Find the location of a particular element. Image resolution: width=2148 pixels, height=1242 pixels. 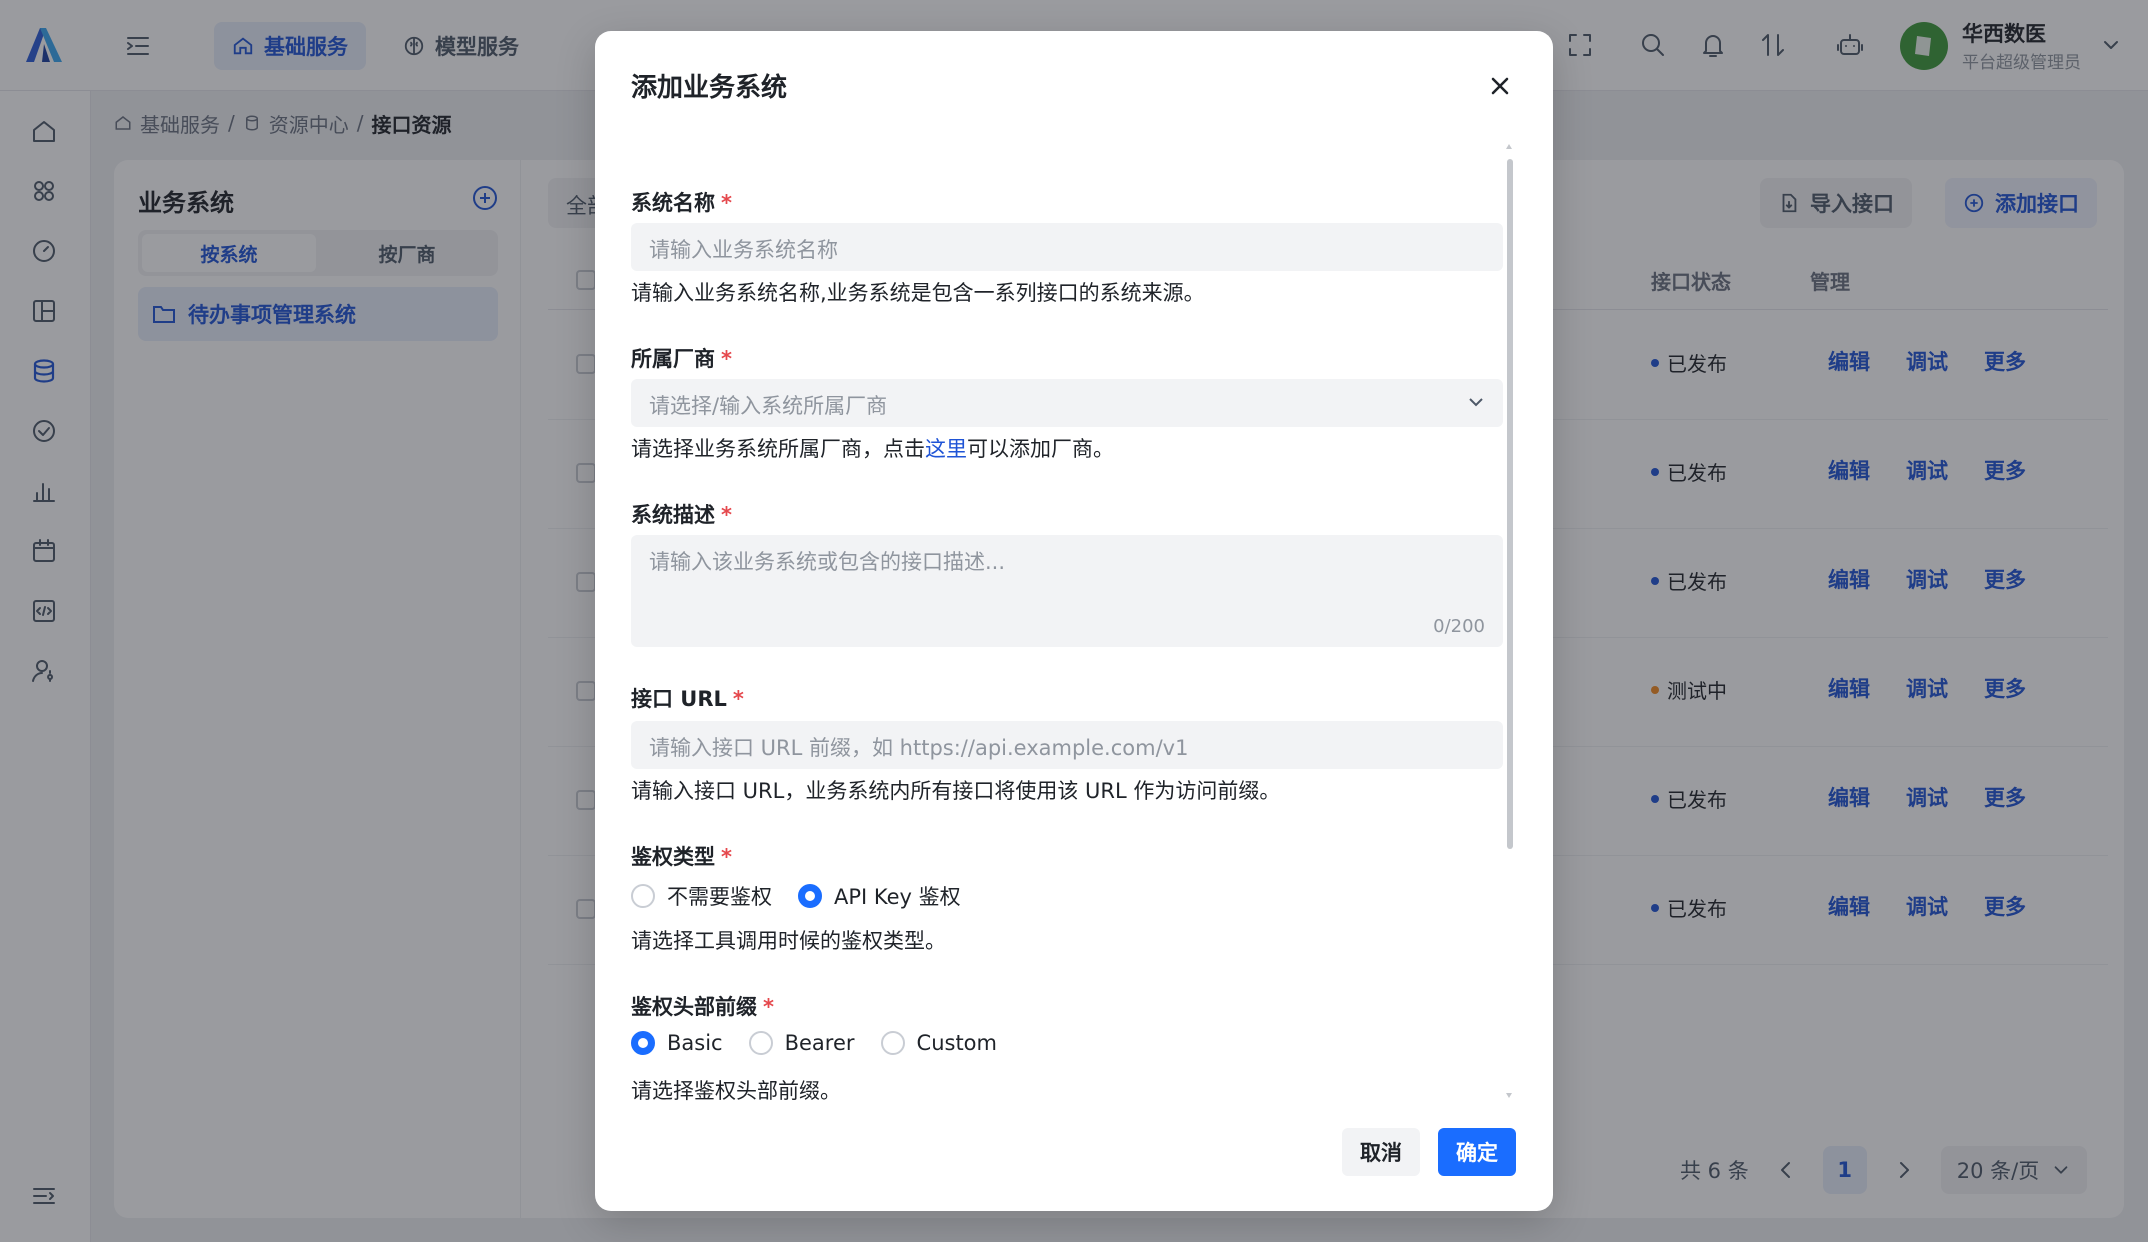

field-label-url: 接口 URL * is located at coordinates (687, 699).